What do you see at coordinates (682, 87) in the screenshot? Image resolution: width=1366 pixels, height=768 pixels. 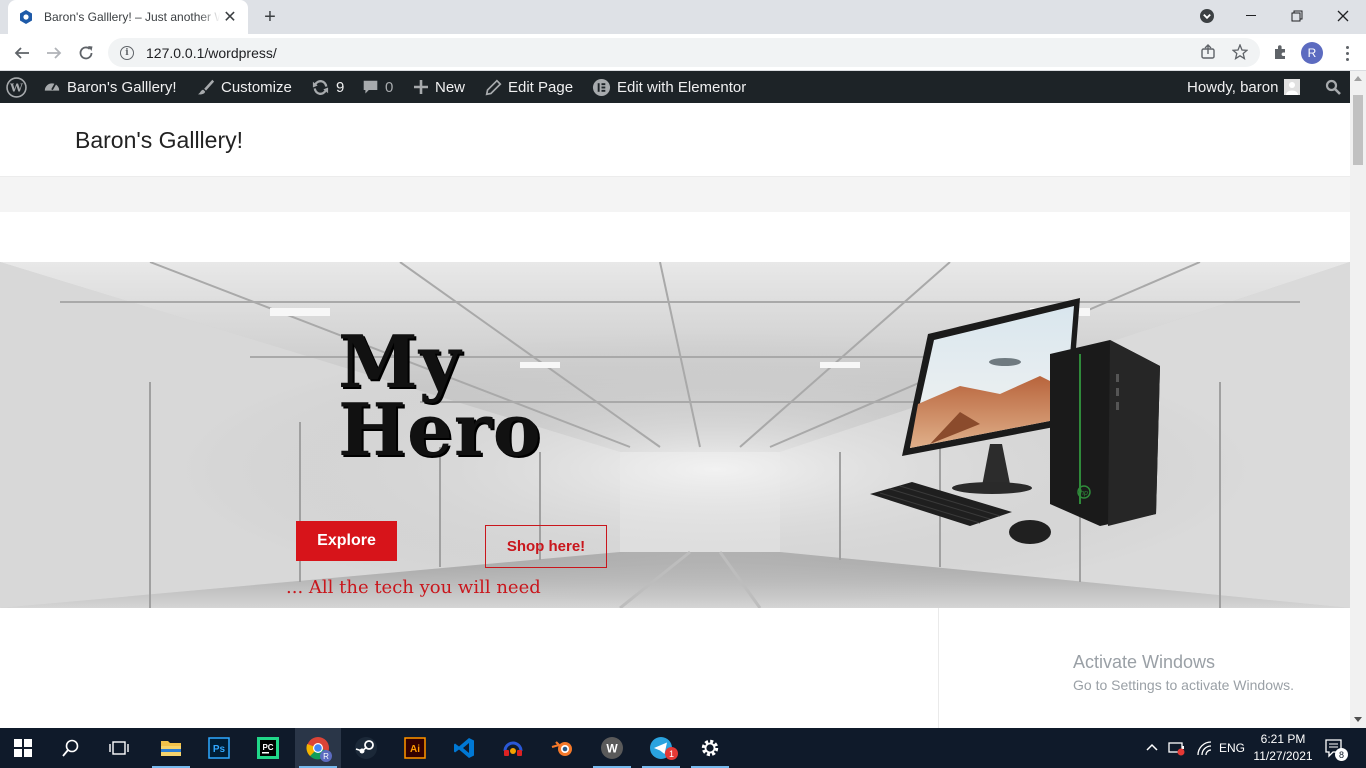 I see `admin-elementor-label: Edit with Elementor` at bounding box center [682, 87].